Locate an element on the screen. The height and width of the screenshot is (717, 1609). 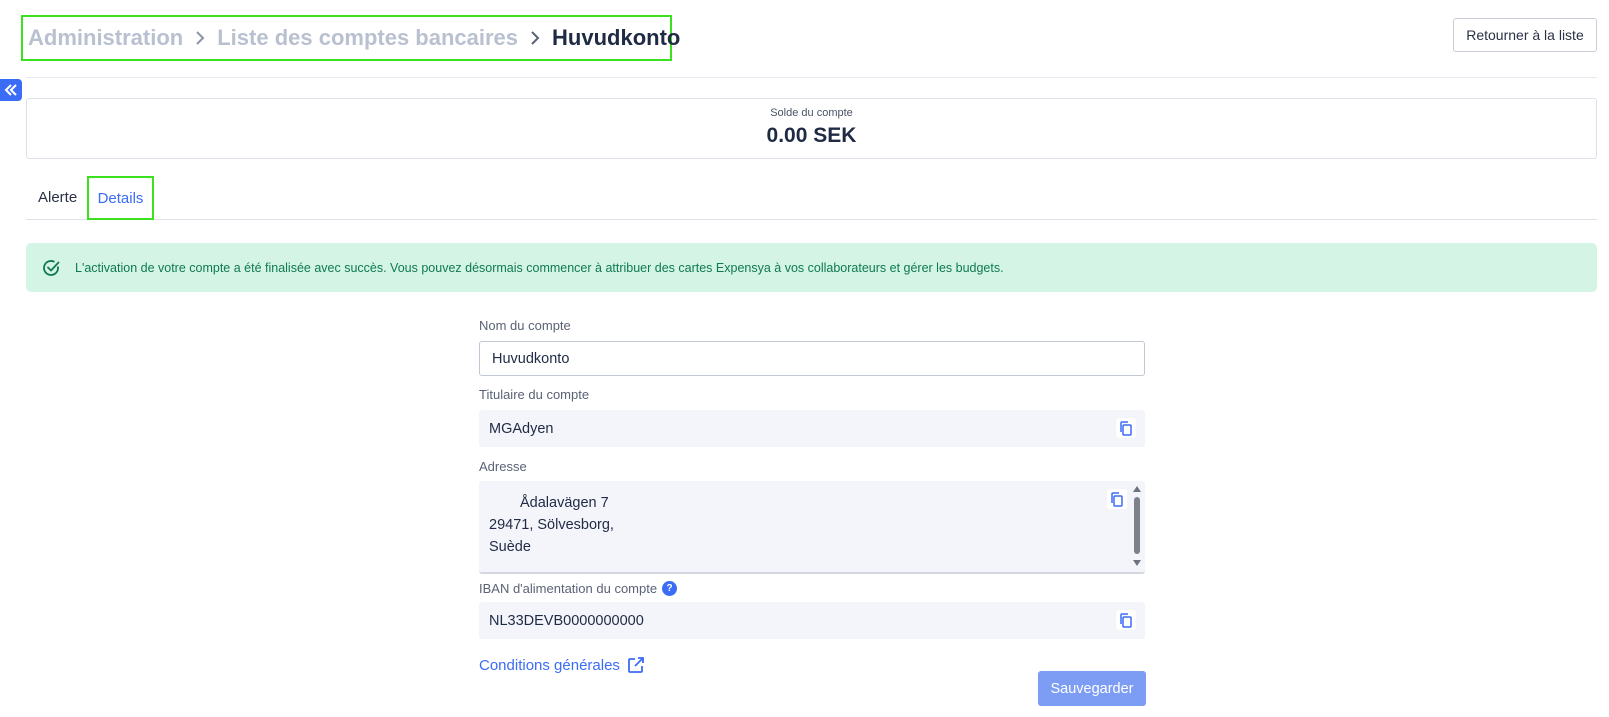
address-field: Ådalavägen 7 29471, Sölvesborg, Suède is located at coordinates (812, 527).